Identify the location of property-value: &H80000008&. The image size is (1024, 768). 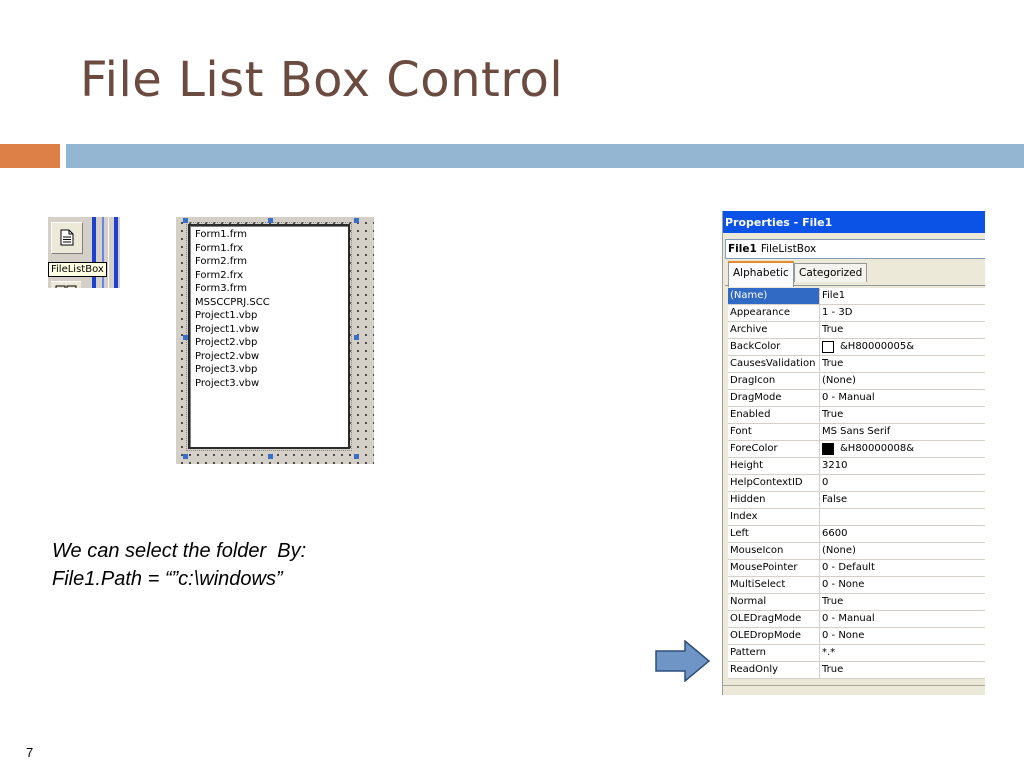
(902, 449).